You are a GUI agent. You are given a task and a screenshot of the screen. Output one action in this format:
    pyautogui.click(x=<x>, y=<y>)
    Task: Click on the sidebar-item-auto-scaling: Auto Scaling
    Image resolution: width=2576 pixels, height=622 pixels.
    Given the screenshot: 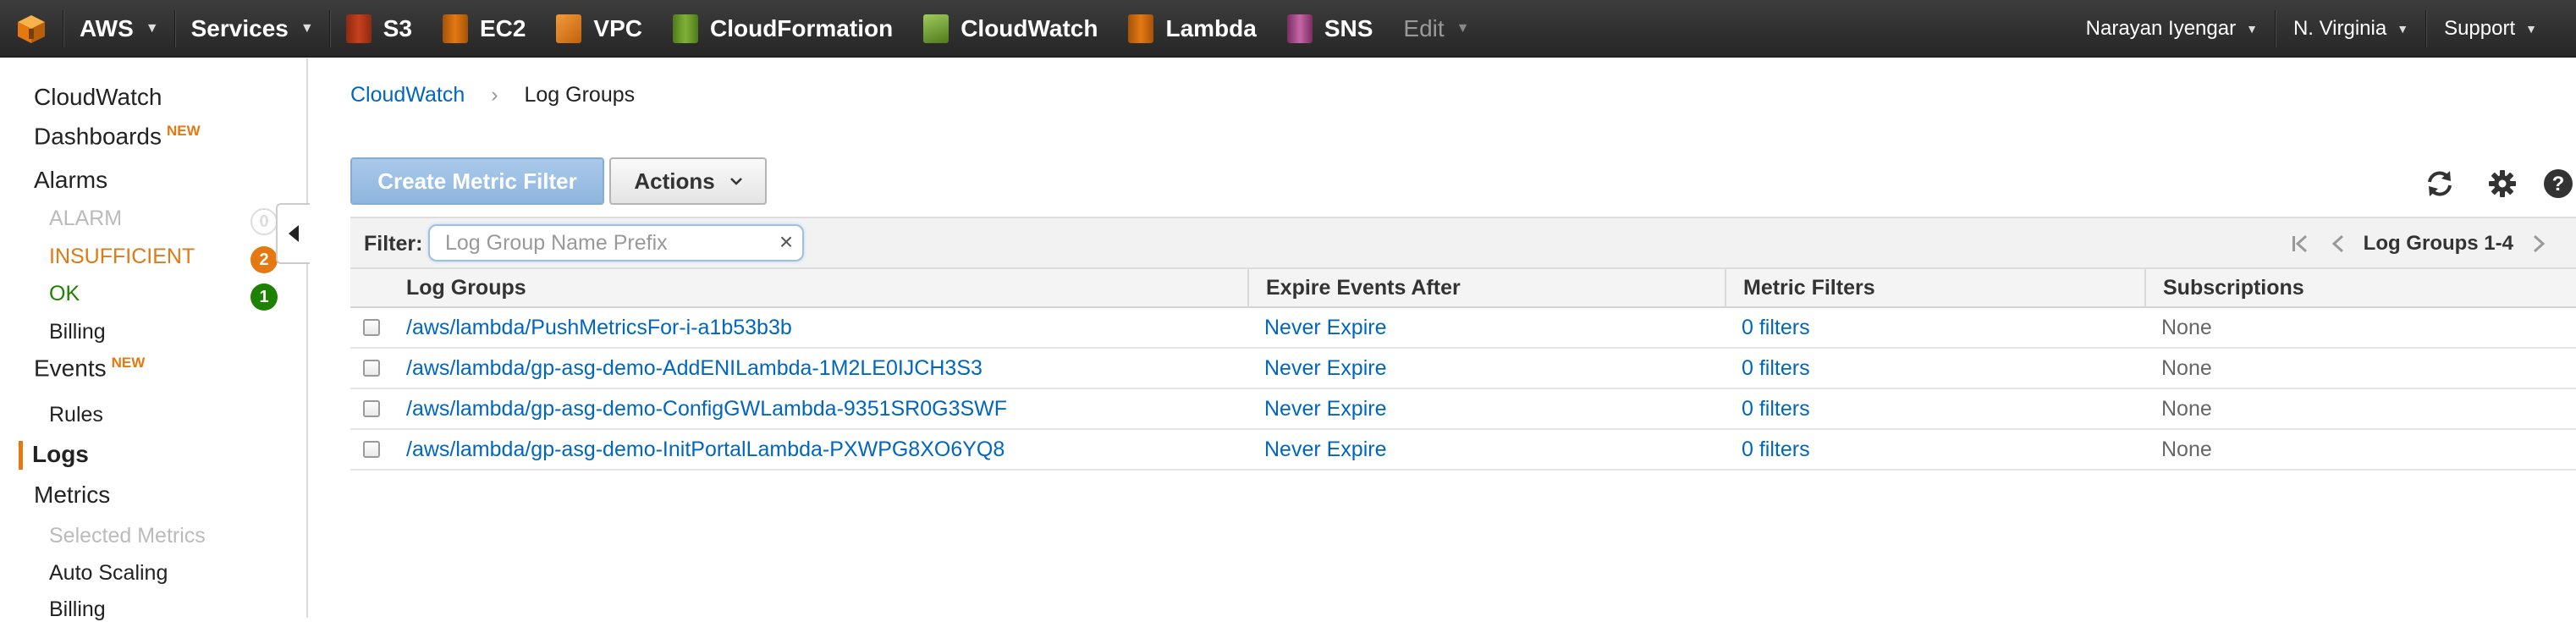 What is the action you would take?
    pyautogui.click(x=108, y=574)
    